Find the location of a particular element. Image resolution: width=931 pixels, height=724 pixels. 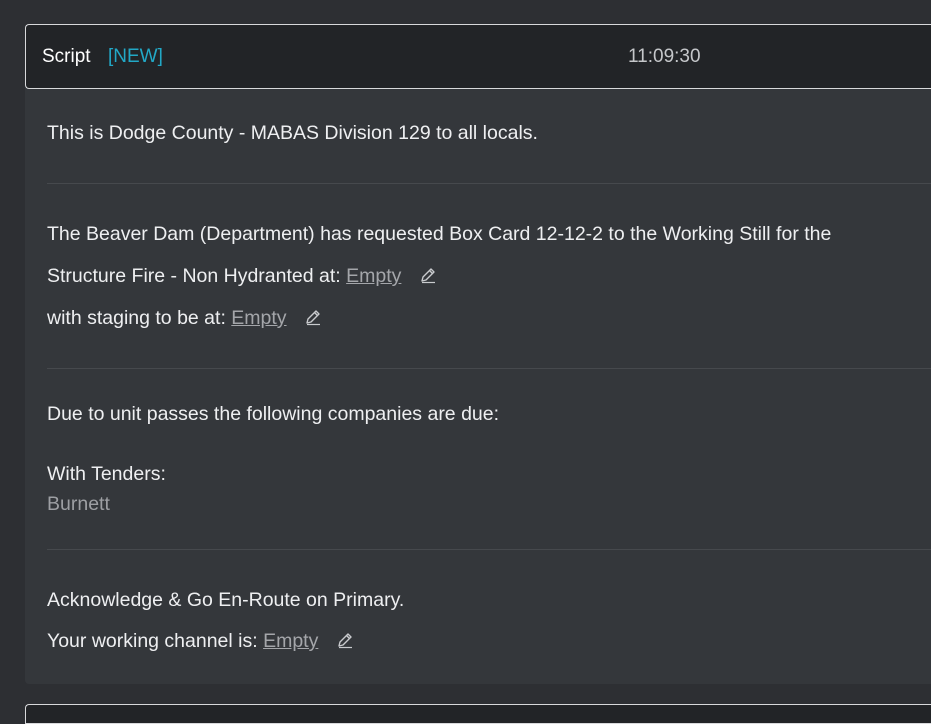

location-value-link: Empty is located at coordinates (373, 276).